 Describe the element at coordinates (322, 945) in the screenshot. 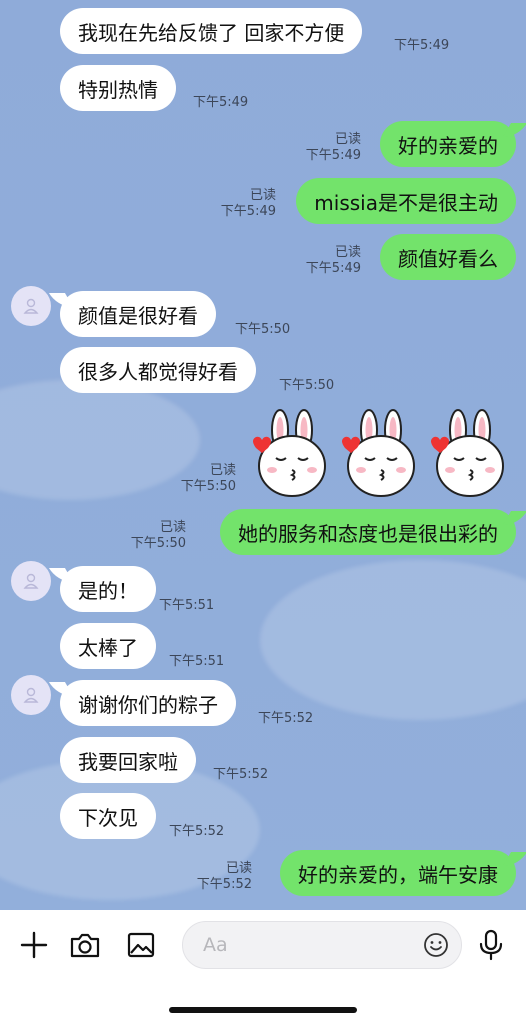

I see `message-input: Aa` at that location.